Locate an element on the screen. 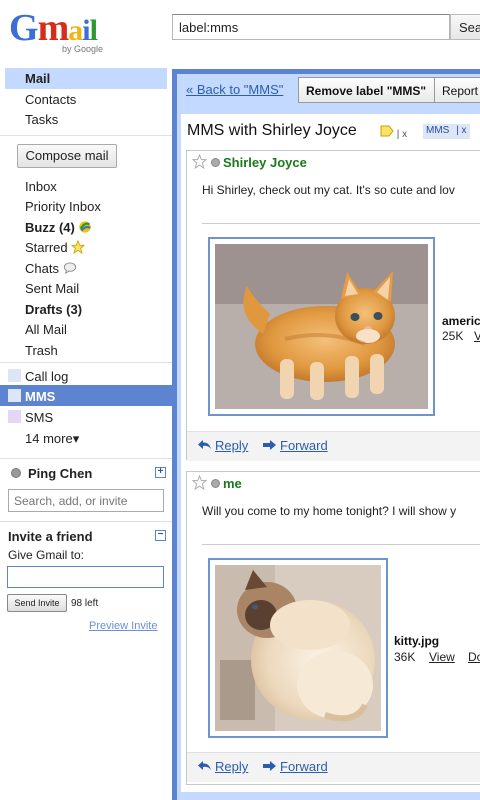  nav-all-mail: All Mail is located at coordinates (46, 329).